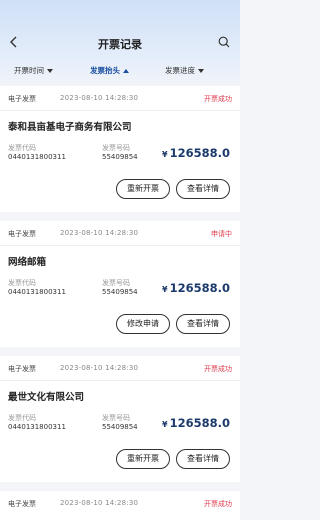 Image resolution: width=320 pixels, height=520 pixels. I want to click on company-name: 泰和县亩基电子商务有限公司, so click(70, 127).